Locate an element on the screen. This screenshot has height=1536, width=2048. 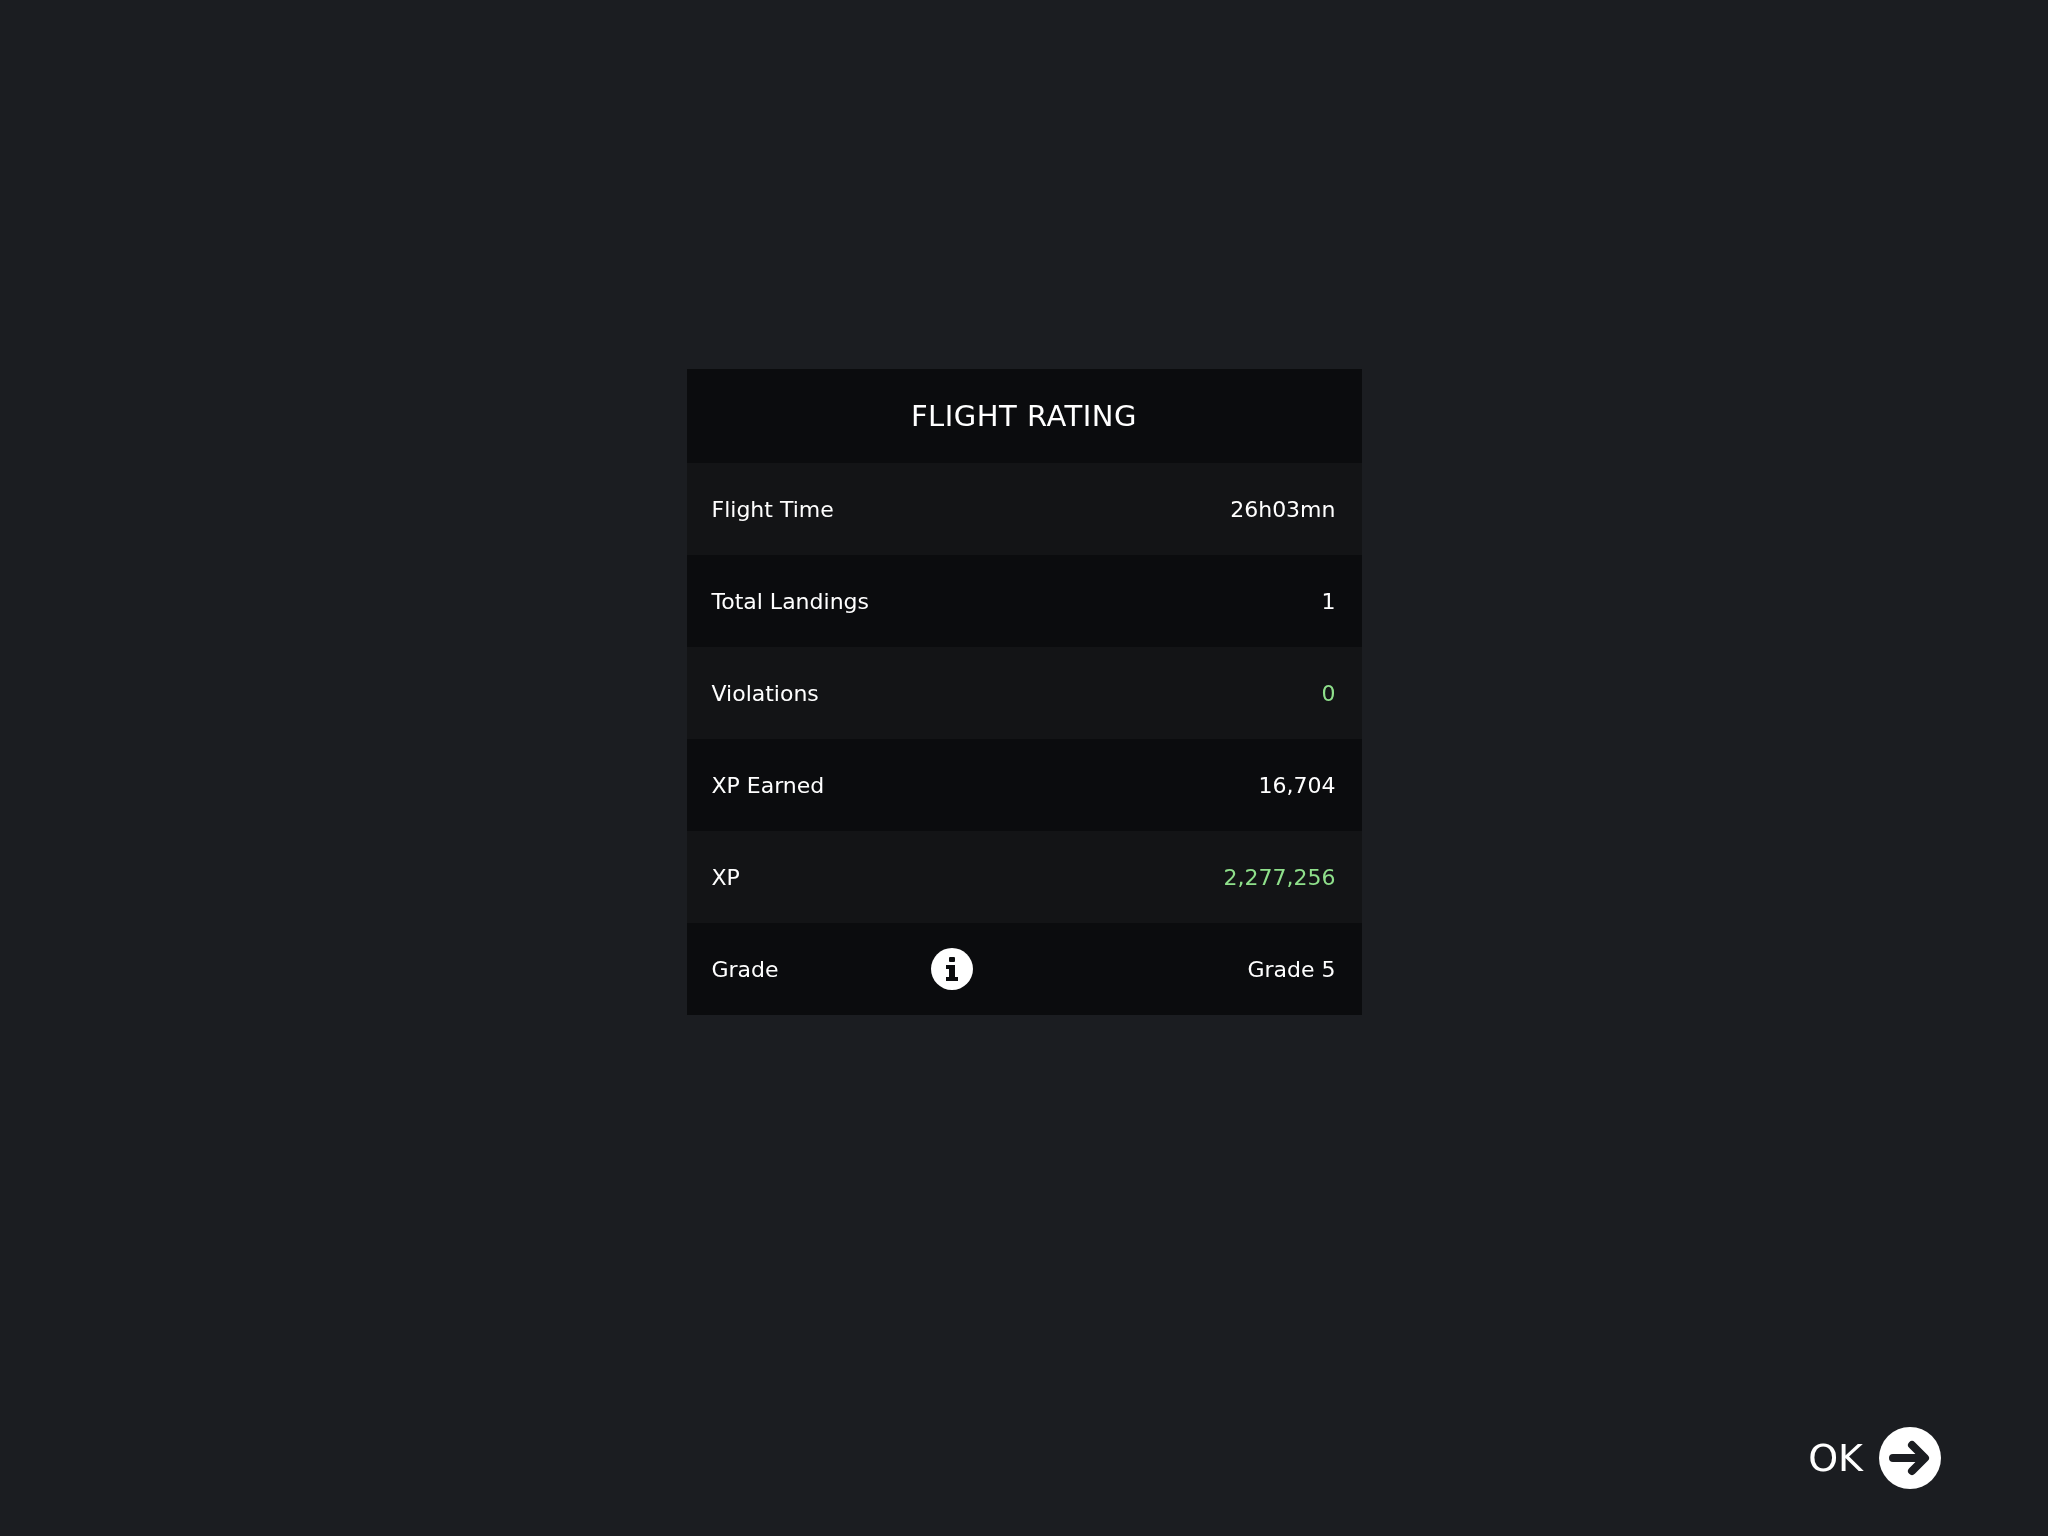
stat-label: Flight Time is located at coordinates (772, 509).